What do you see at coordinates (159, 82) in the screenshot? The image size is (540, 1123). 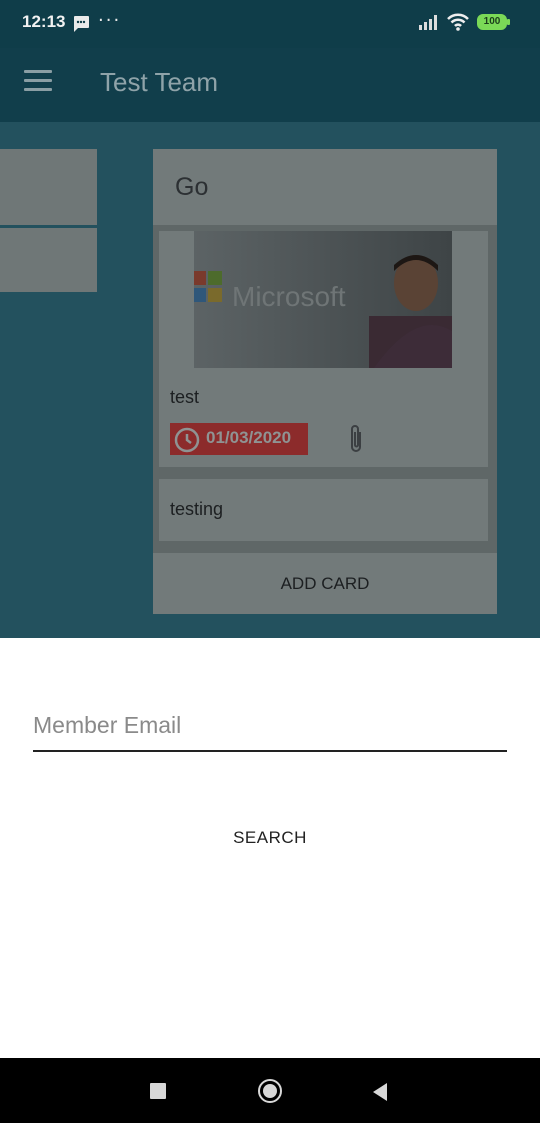 I see `page-title: Test Team` at bounding box center [159, 82].